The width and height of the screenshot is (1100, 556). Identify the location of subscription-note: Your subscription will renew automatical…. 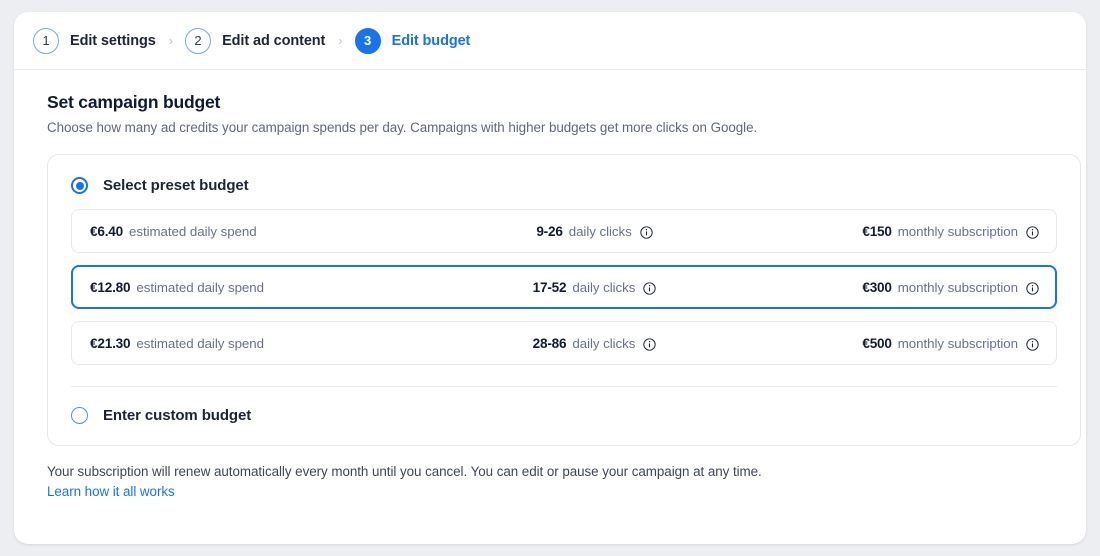
(404, 471).